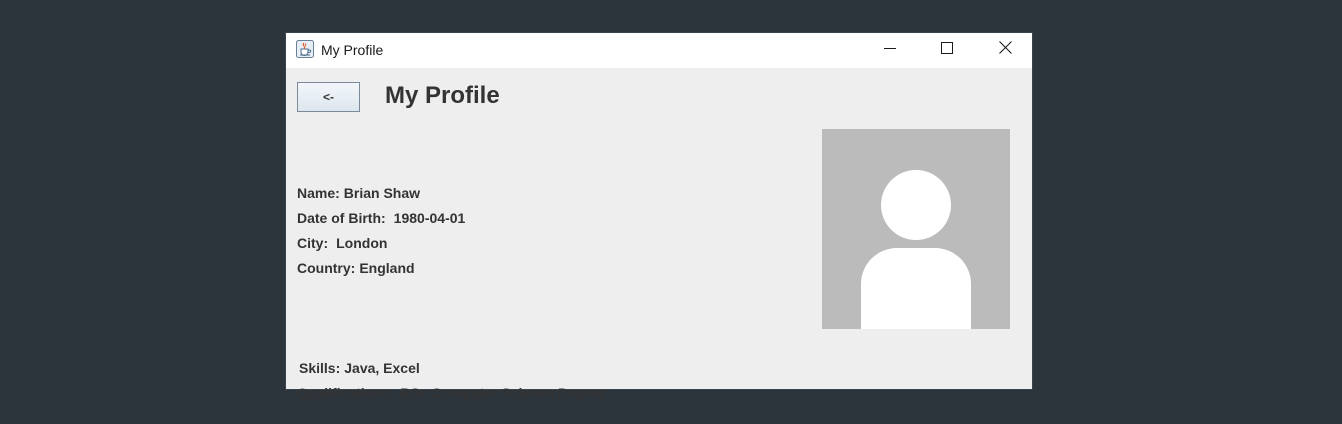 This screenshot has height=424, width=1342. I want to click on name-label: Name:, so click(318, 193).